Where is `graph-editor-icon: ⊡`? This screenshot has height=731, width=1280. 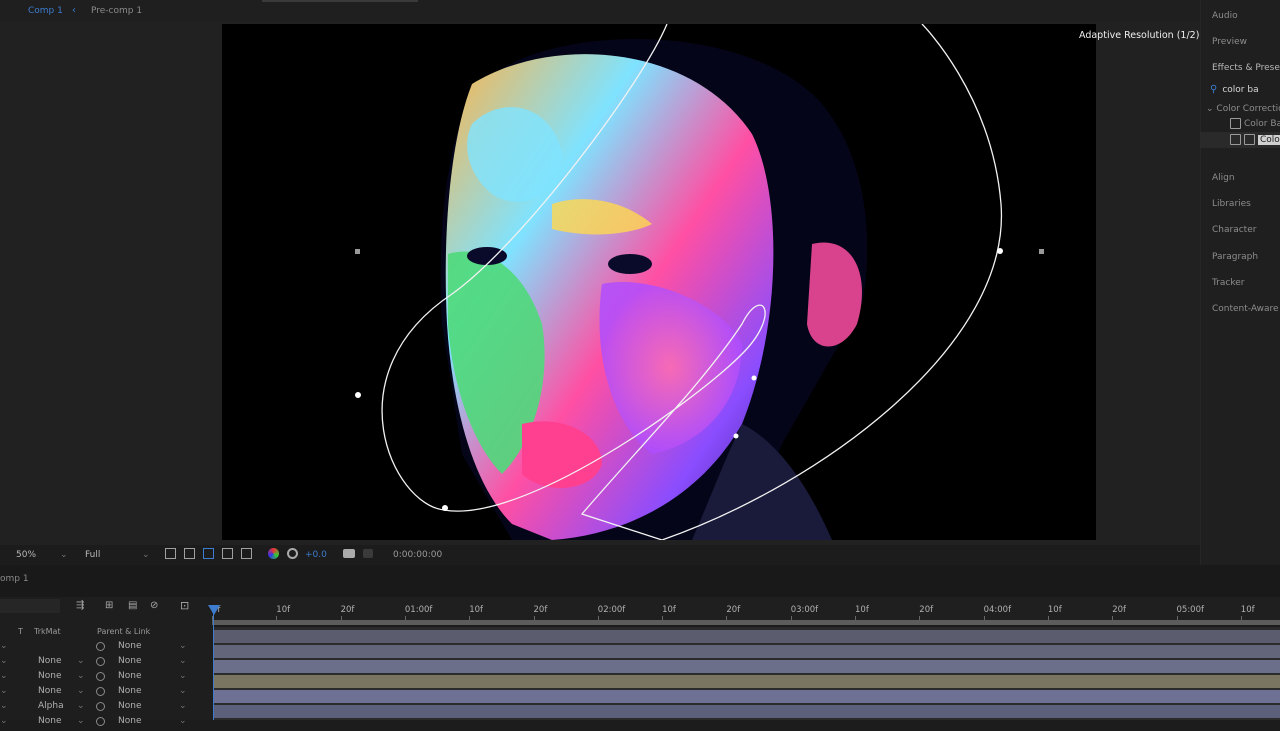 graph-editor-icon: ⊡ is located at coordinates (184, 605).